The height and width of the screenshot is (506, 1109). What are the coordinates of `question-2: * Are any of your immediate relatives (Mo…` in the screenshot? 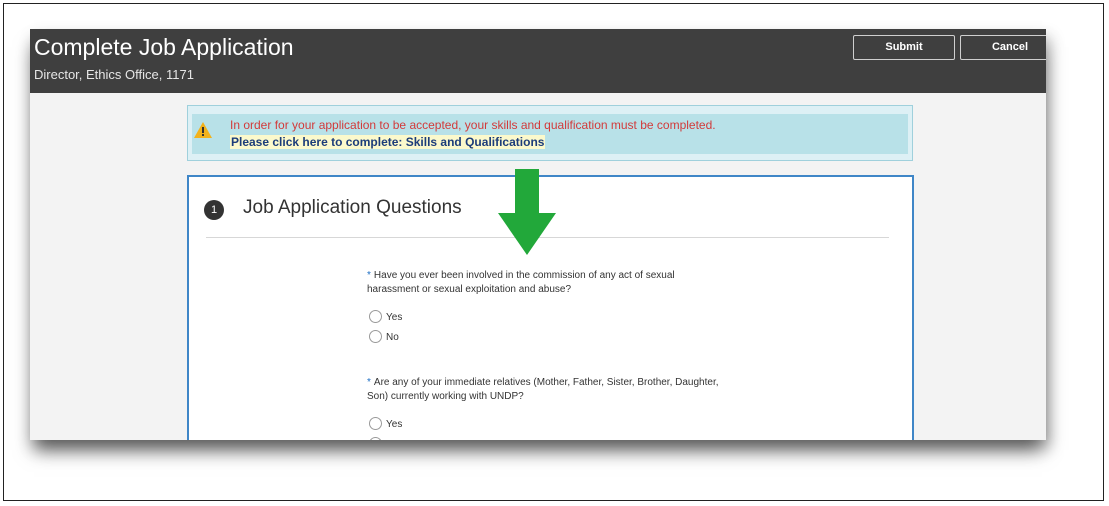 It's located at (547, 390).